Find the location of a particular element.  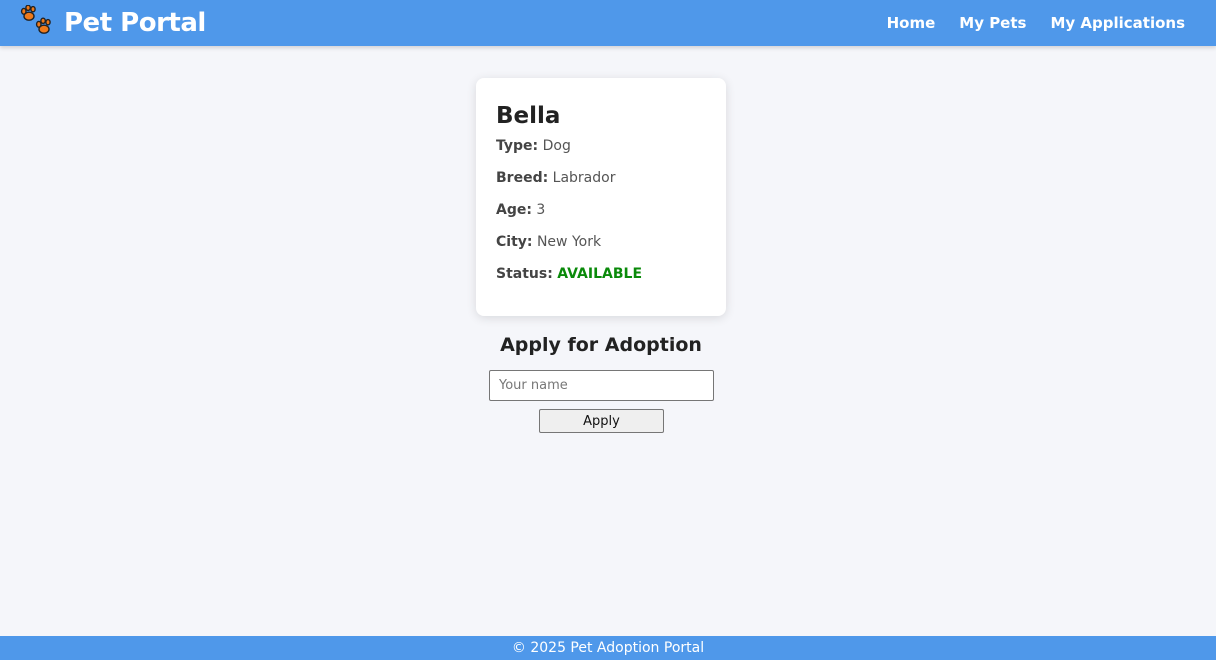

pet-city-row: City: New York is located at coordinates (601, 242).